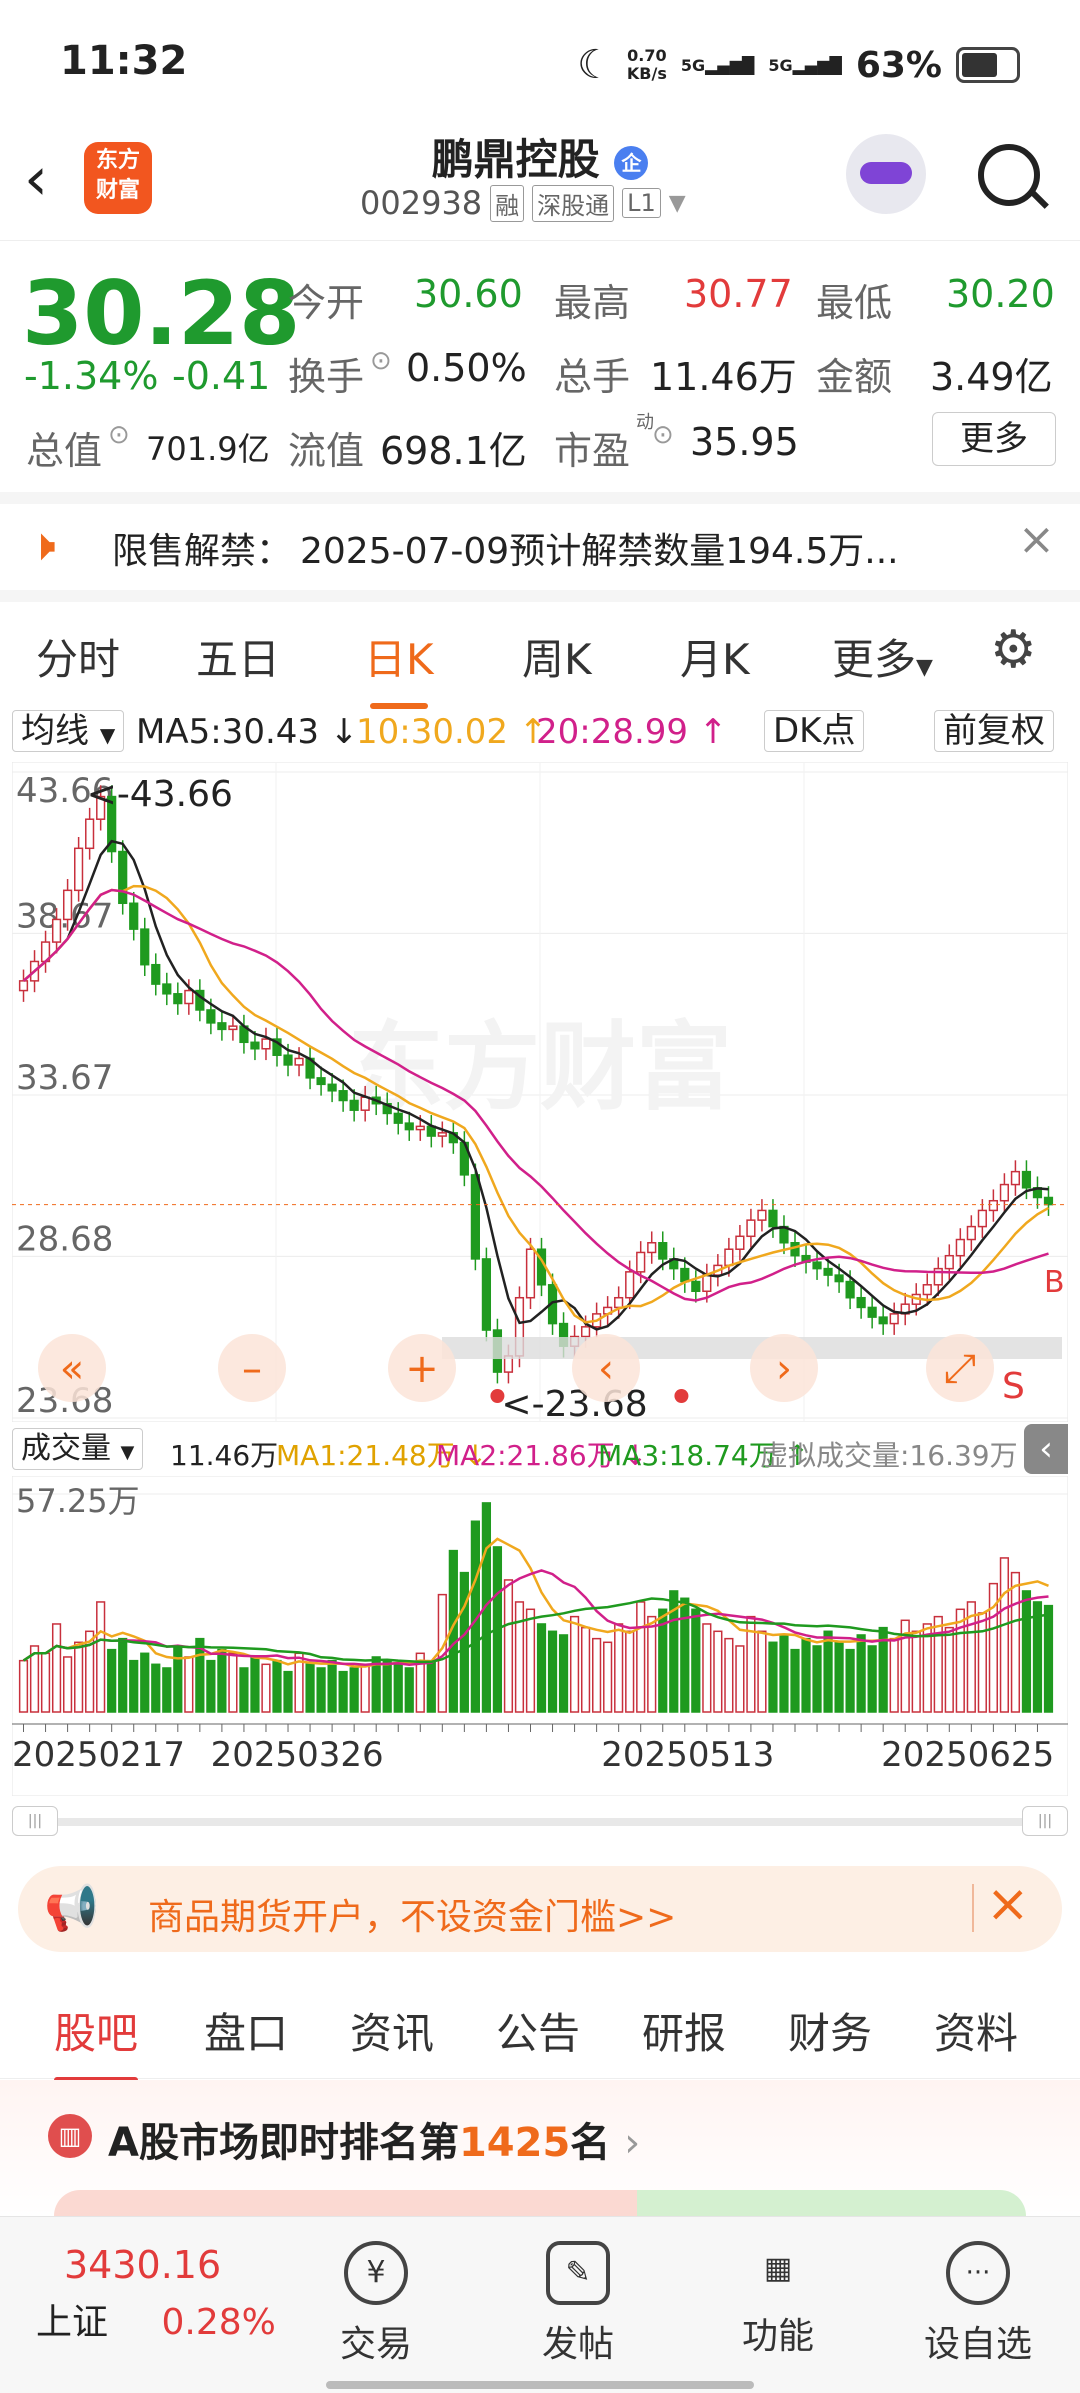 This screenshot has width=1080, height=2393. Describe the element at coordinates (96, 2041) in the screenshot. I see `tab-forum: 股吧` at that location.